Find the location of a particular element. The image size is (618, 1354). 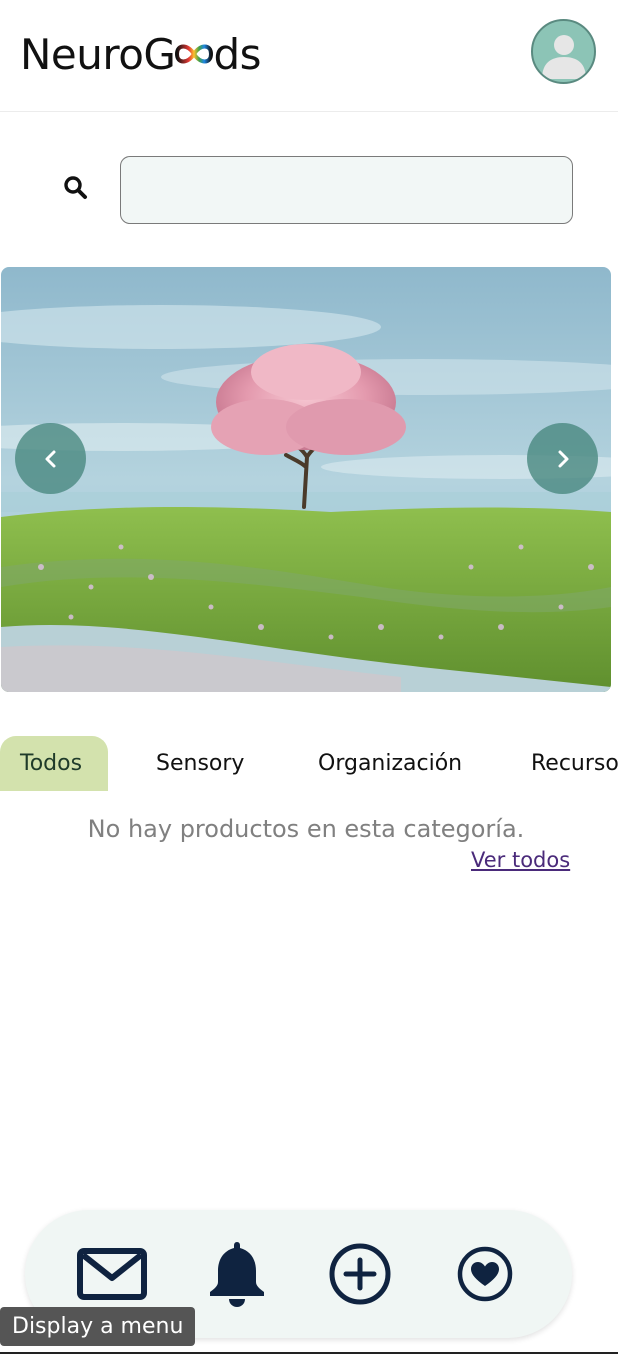

mail-icon is located at coordinates (112, 1274).